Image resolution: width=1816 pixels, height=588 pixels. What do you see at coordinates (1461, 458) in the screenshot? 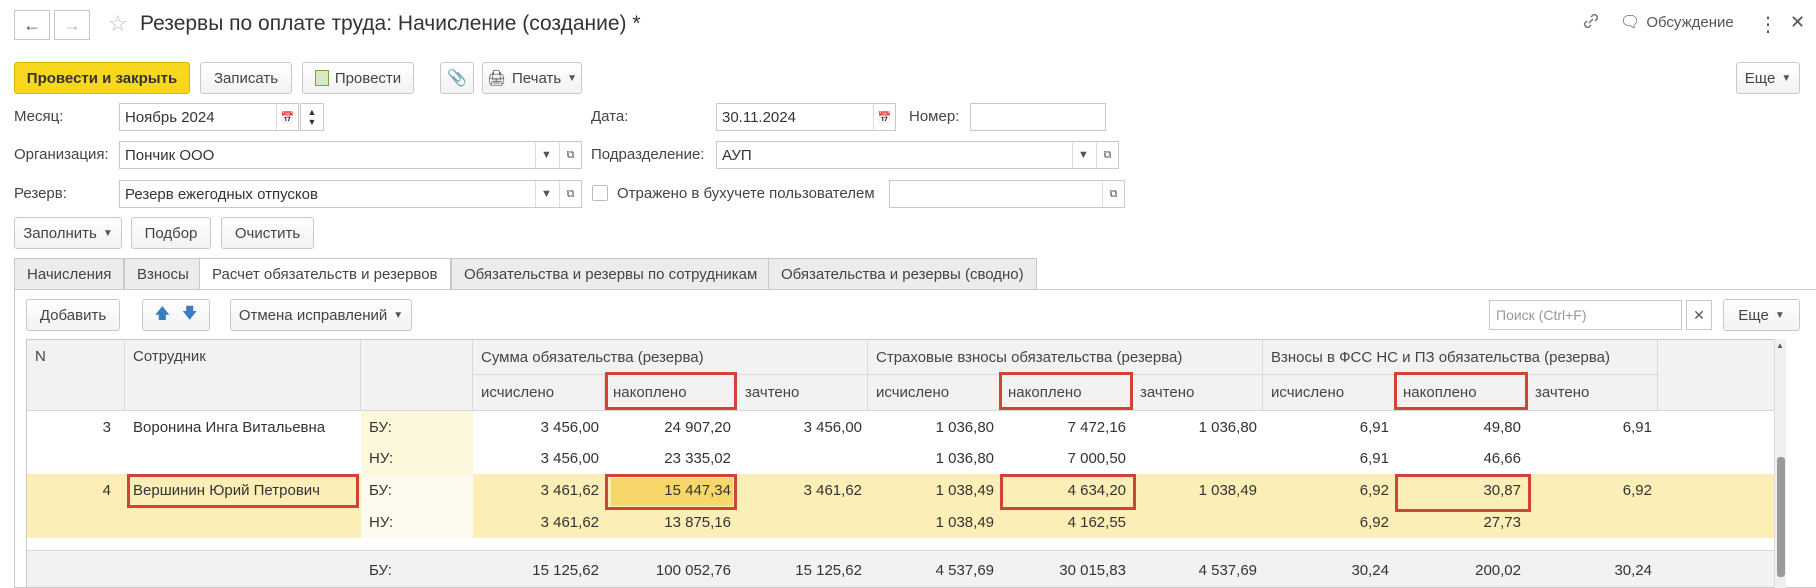
I see `value-cell: 46,66` at bounding box center [1461, 458].